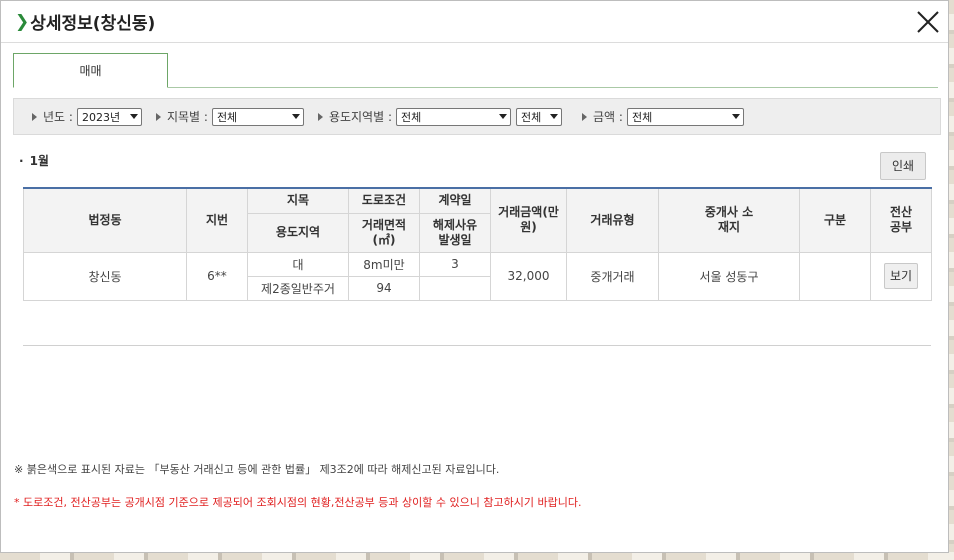 The width and height of the screenshot is (954, 560). Describe the element at coordinates (455, 264) in the screenshot. I see `cell-contract-day: 3` at that location.